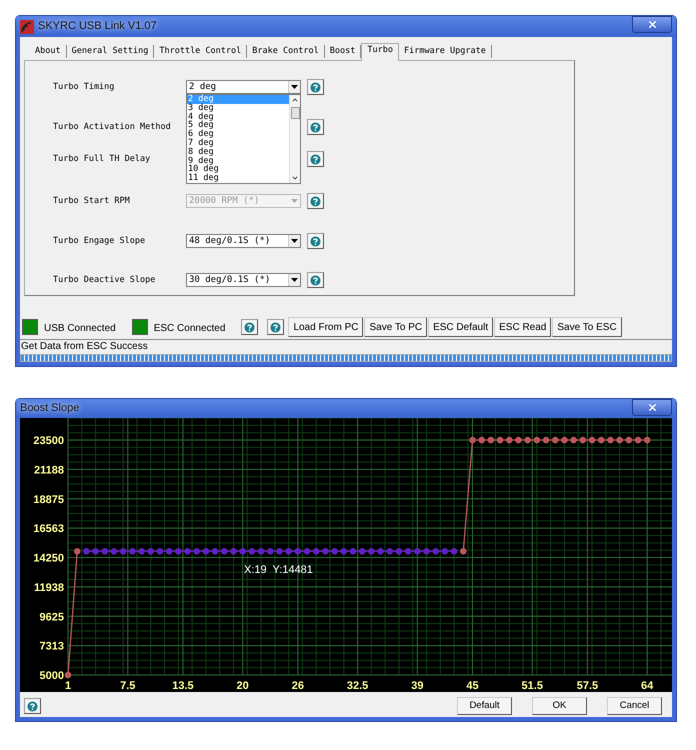 The image size is (696, 750). I want to click on setting-label: Turbo Start RPM, so click(92, 201).